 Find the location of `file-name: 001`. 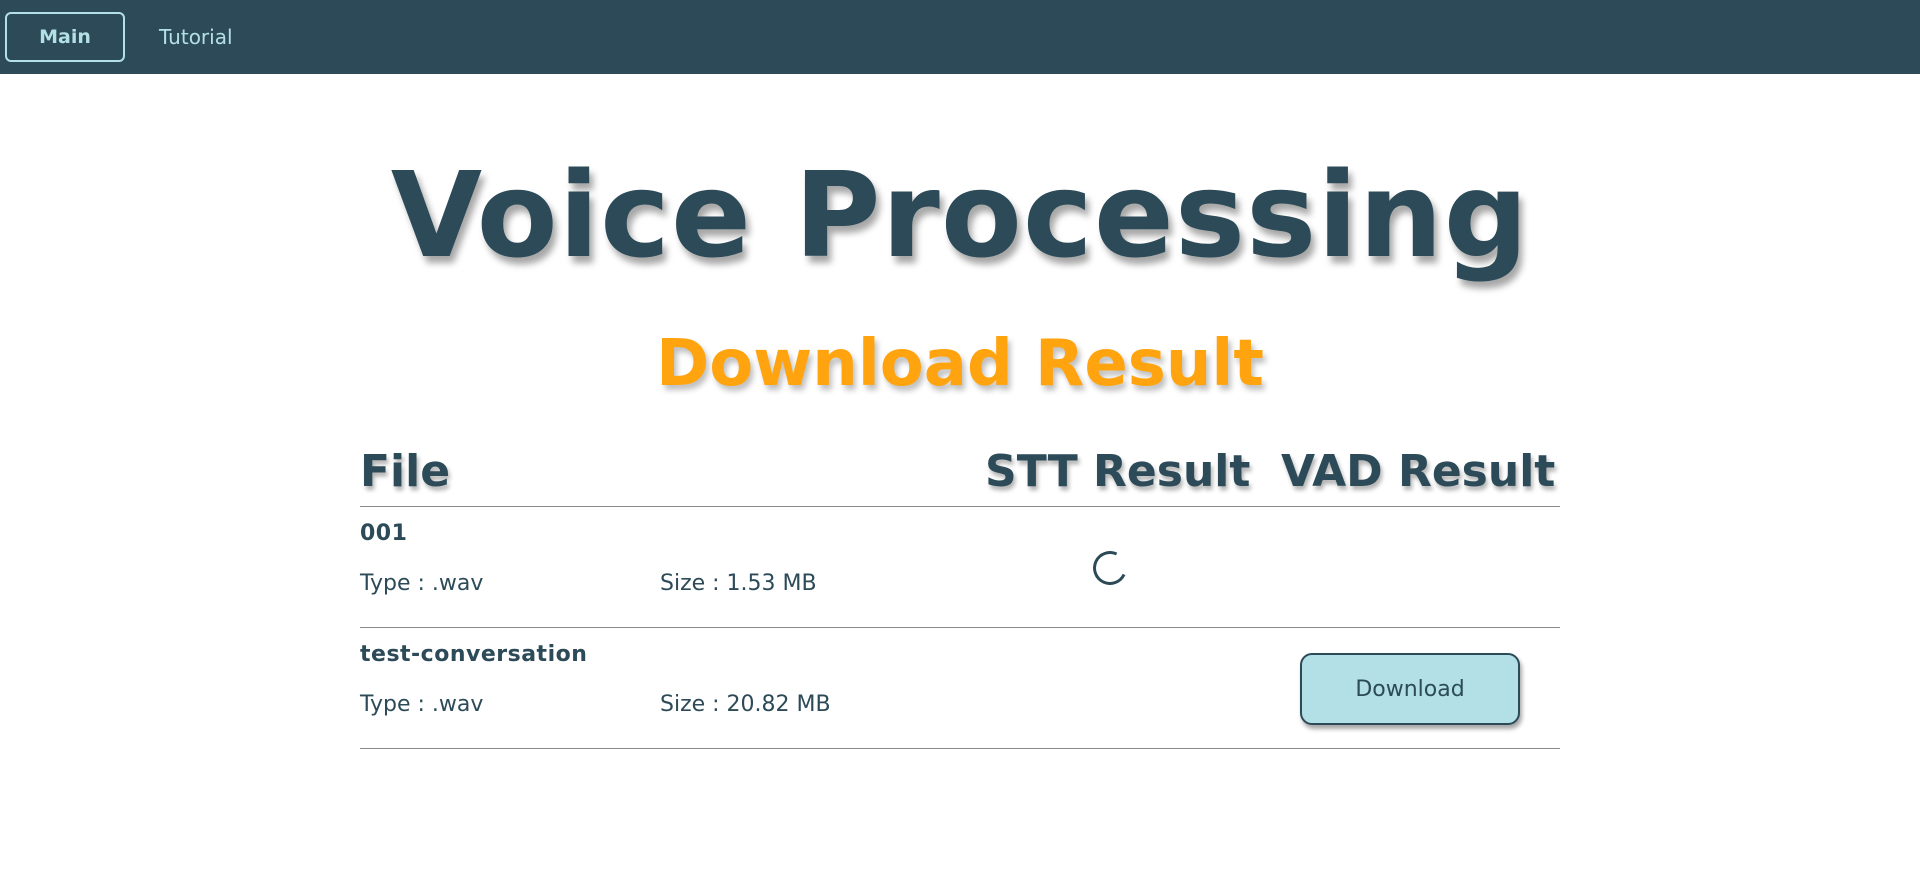

file-name: 001 is located at coordinates (384, 533).